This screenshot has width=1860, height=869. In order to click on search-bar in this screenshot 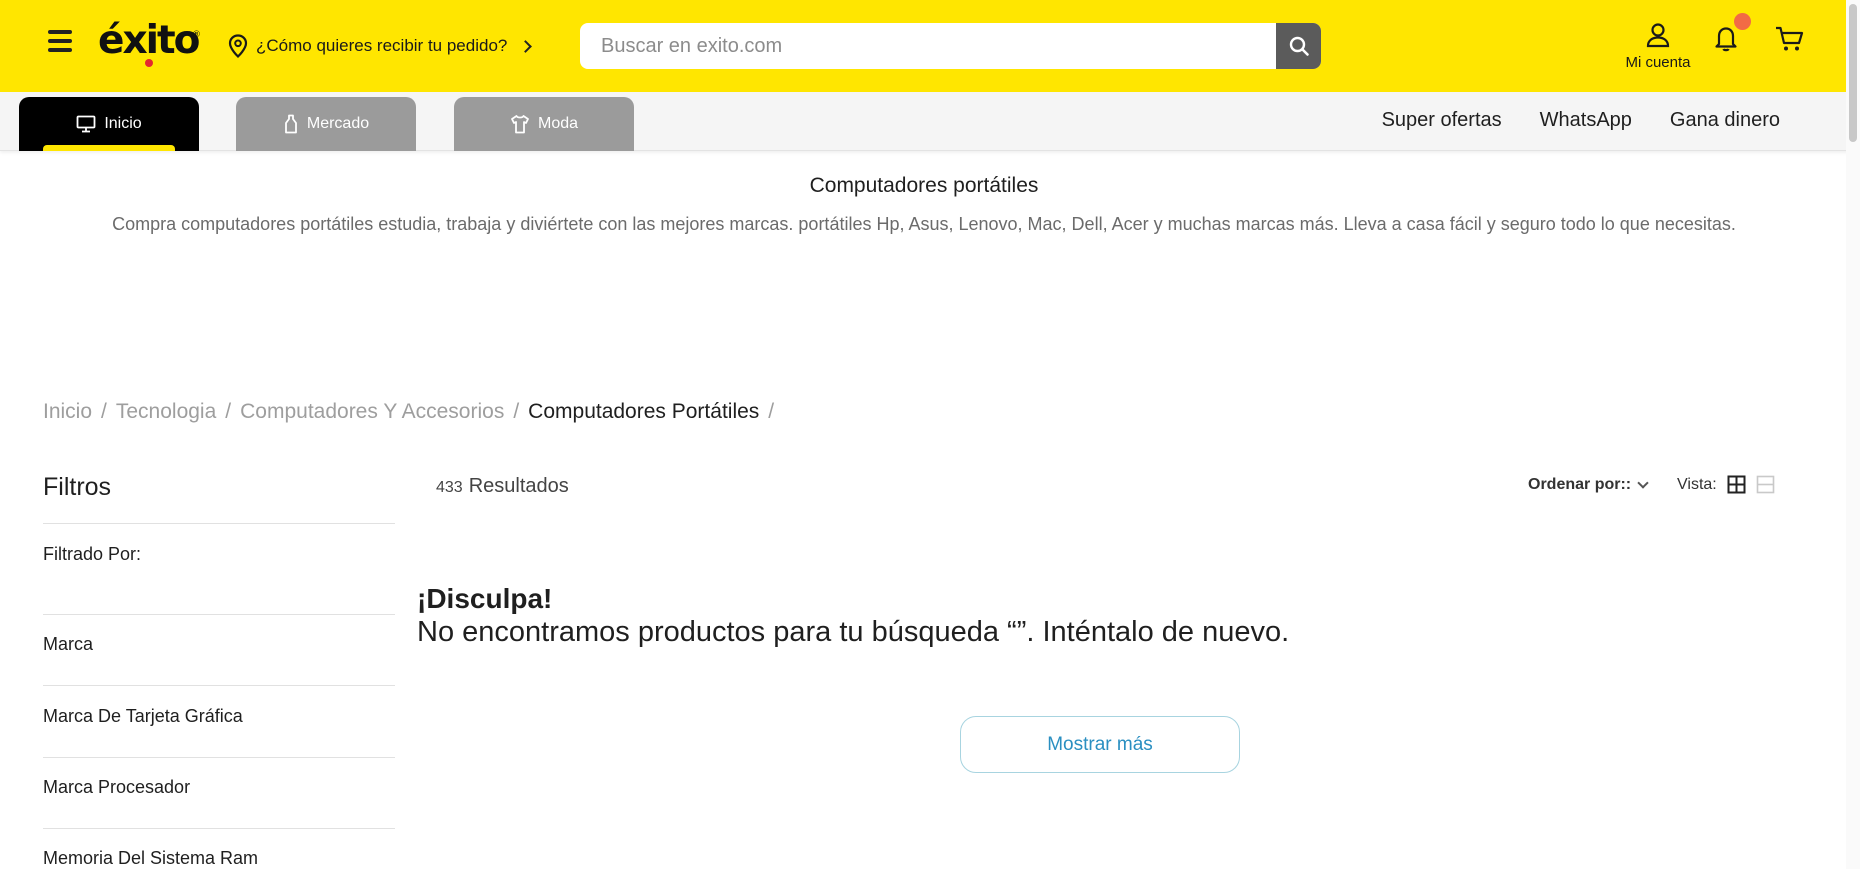, I will do `click(950, 46)`.